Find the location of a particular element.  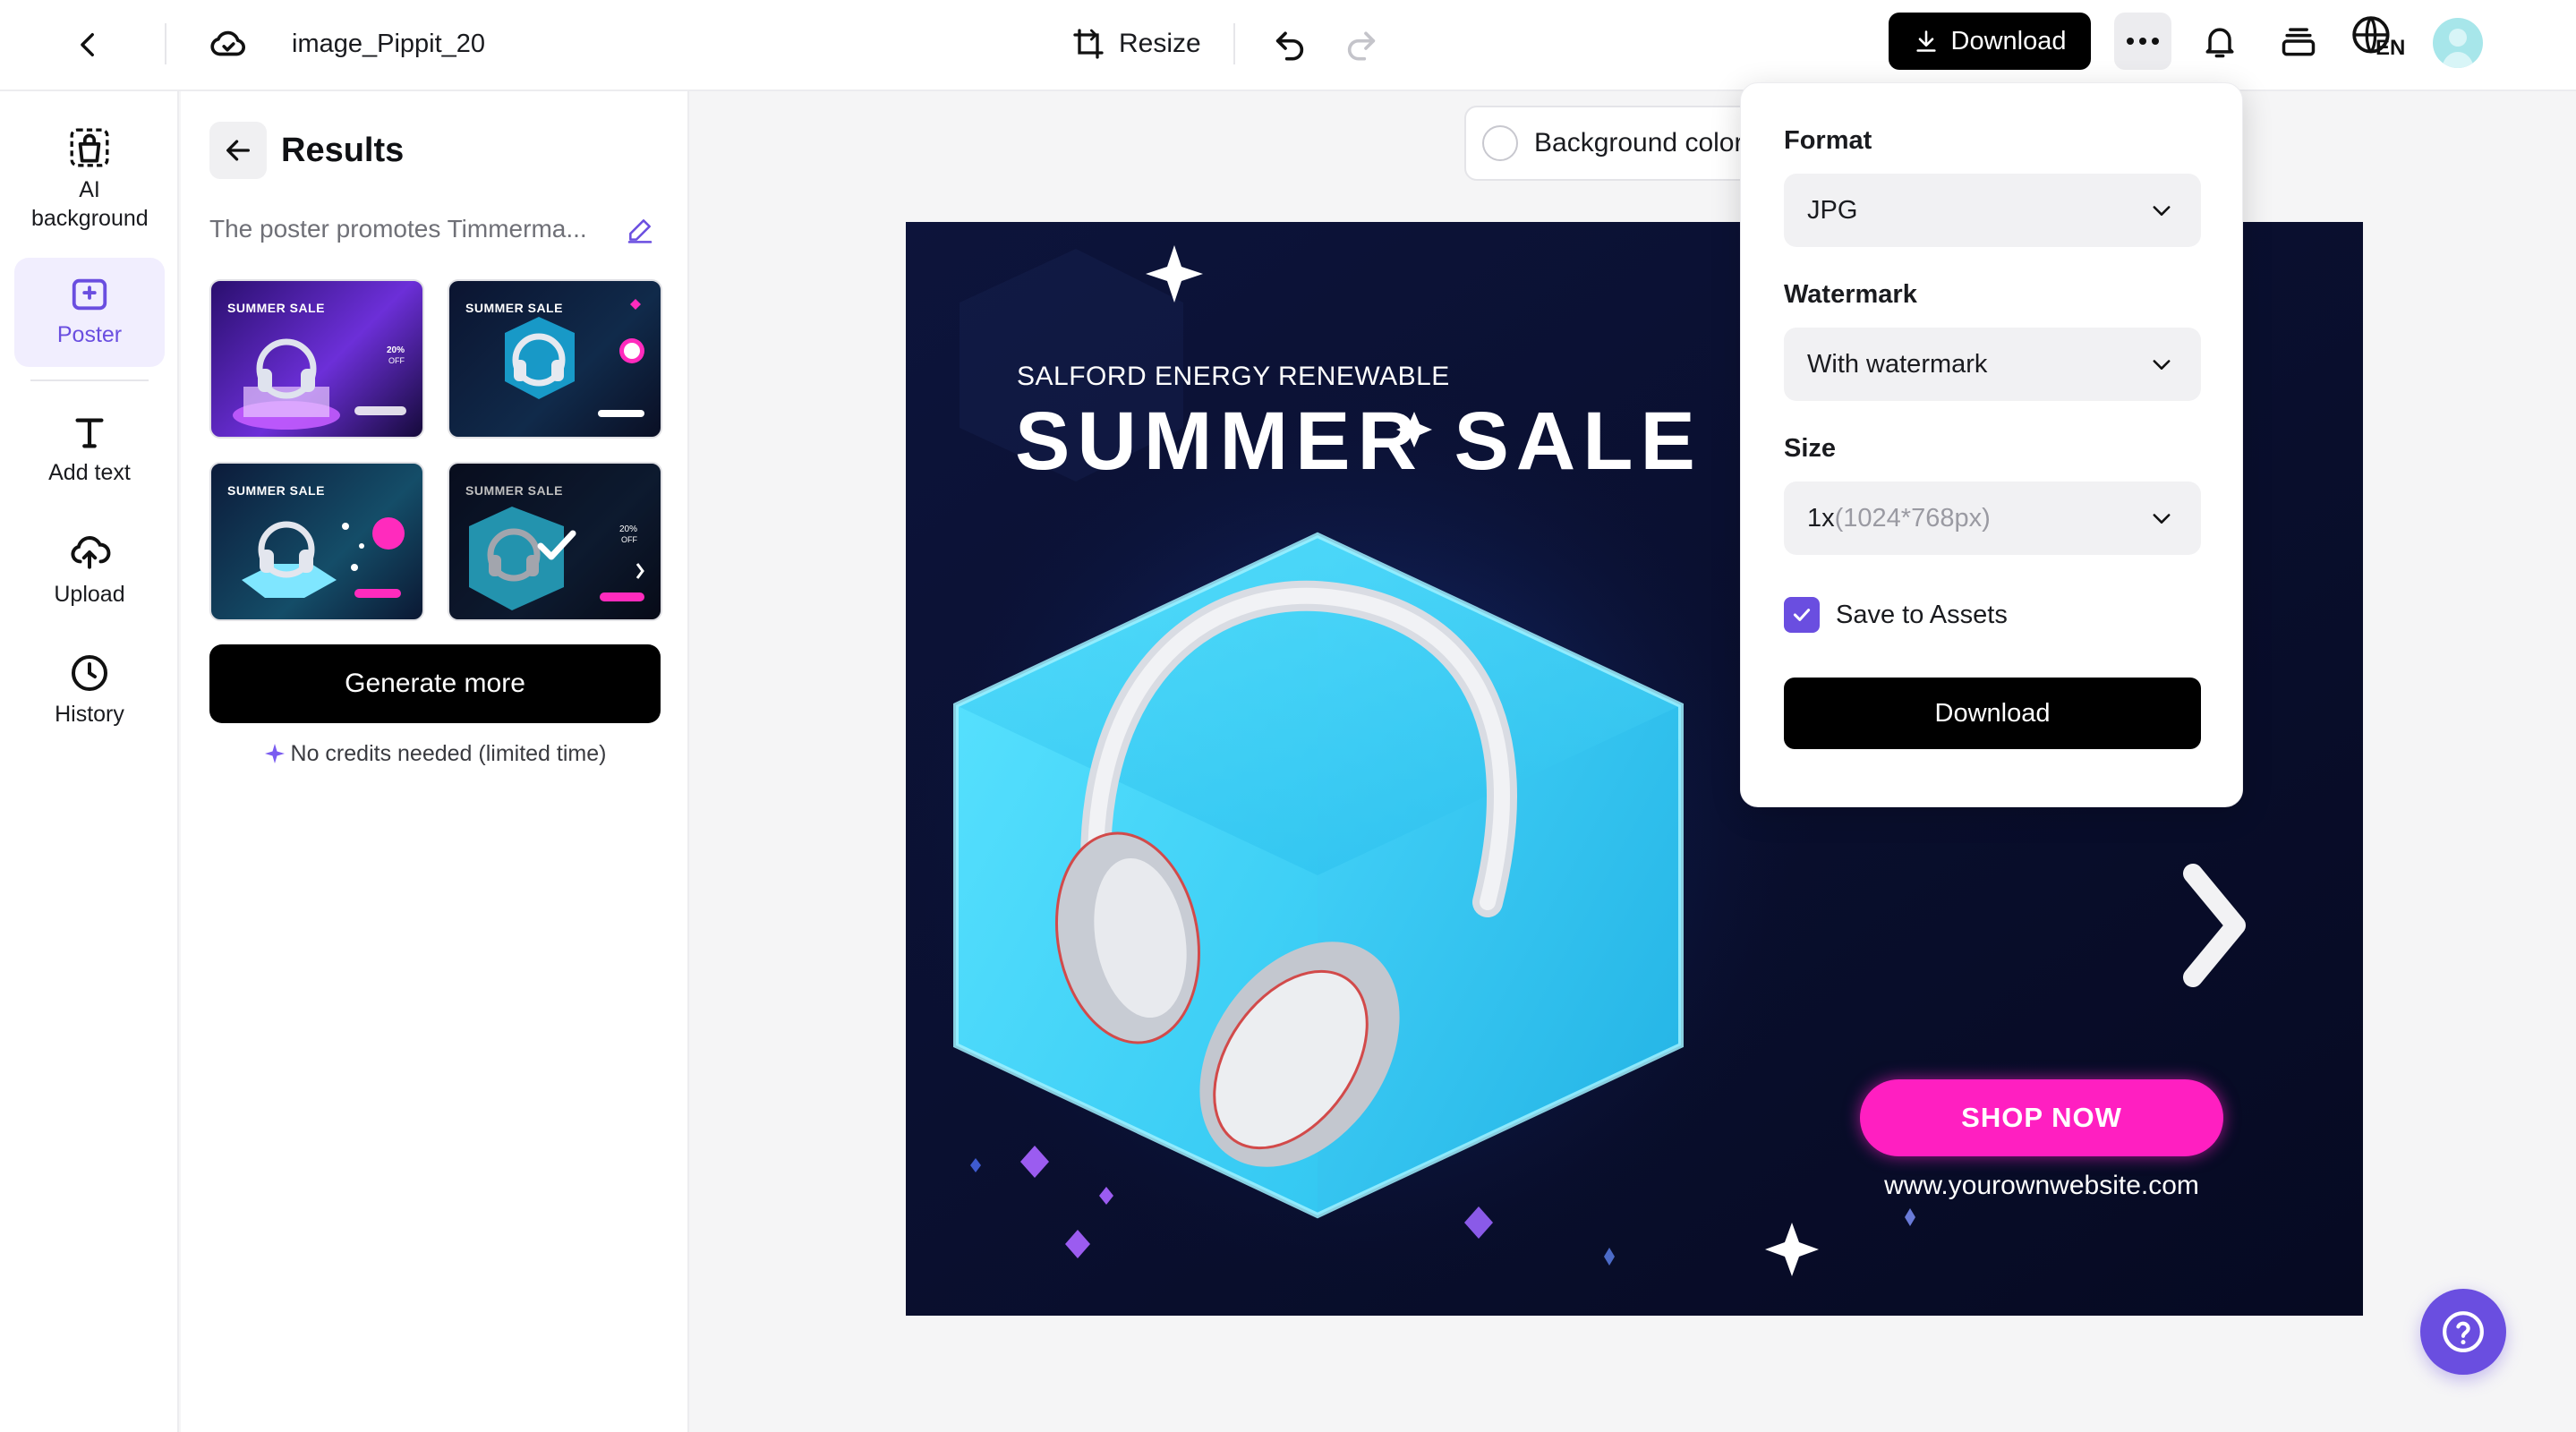

chevron-left-icon is located at coordinates (87, 44).